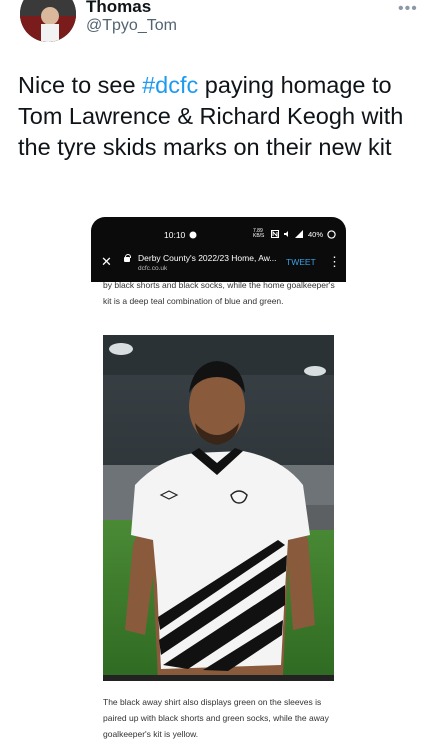 The width and height of the screenshot is (436, 750). Describe the element at coordinates (193, 235) in the screenshot. I see `notification-icon` at that location.